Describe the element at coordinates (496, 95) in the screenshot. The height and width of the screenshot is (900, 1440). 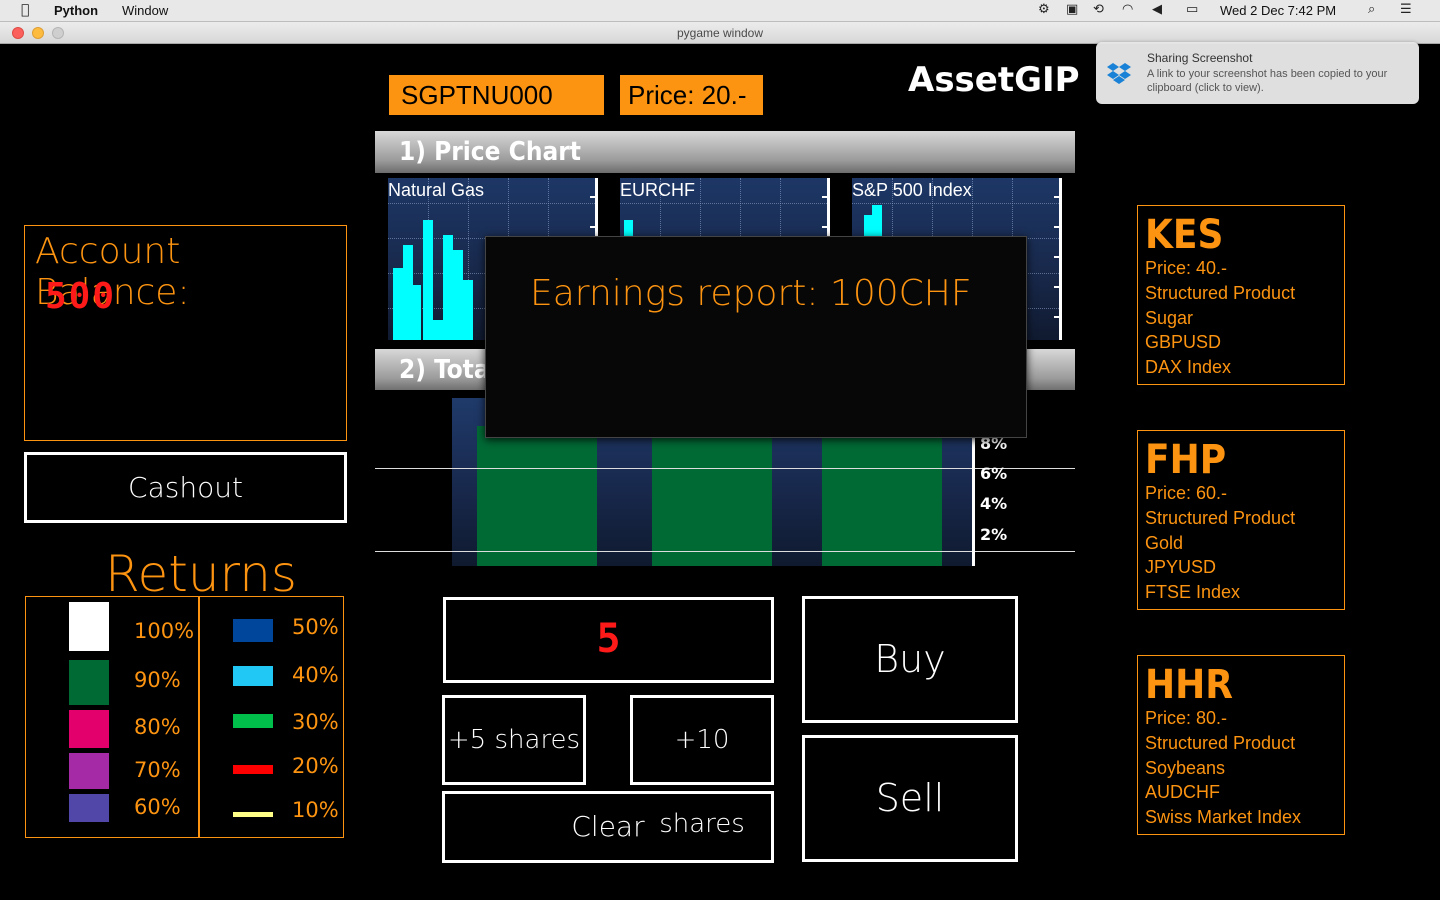
I see `ticker-symbol: SGPTNU000` at that location.